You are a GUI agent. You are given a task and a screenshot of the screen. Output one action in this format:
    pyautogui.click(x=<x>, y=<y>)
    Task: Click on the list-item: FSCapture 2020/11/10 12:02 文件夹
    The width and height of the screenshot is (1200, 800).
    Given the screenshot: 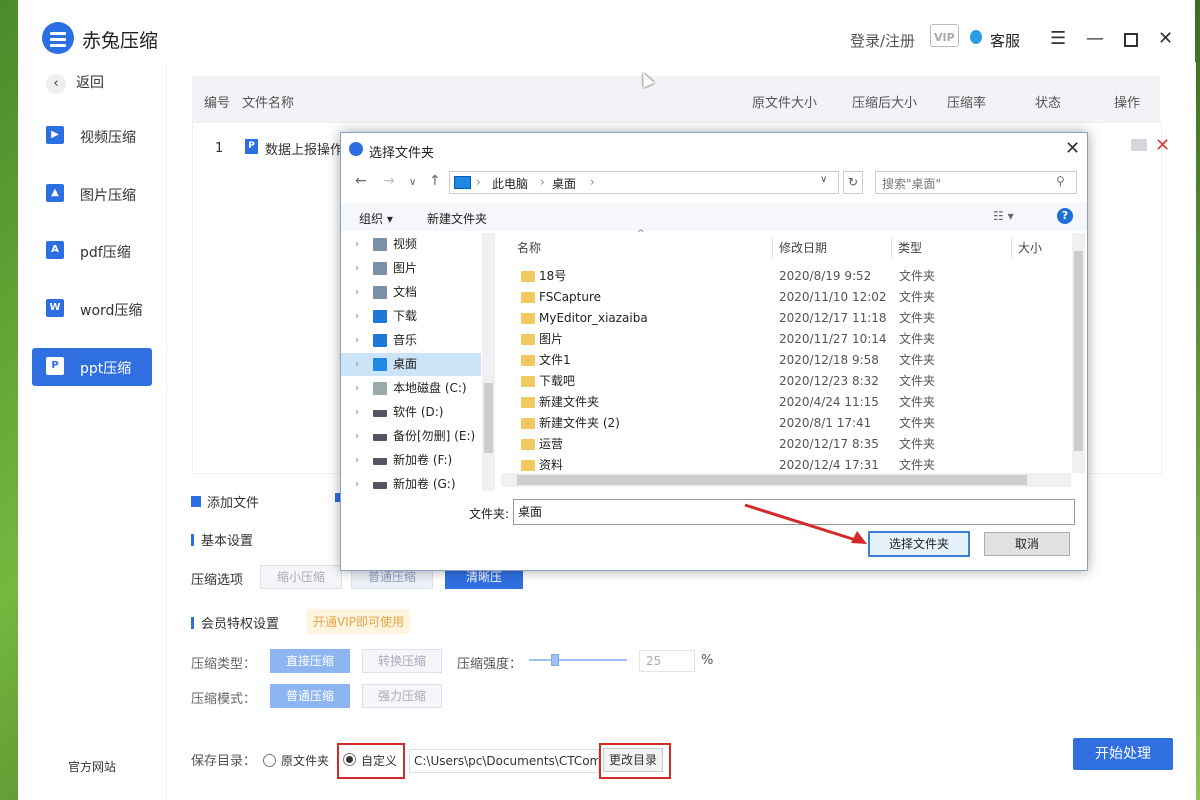 What is the action you would take?
    pyautogui.click(x=794, y=297)
    